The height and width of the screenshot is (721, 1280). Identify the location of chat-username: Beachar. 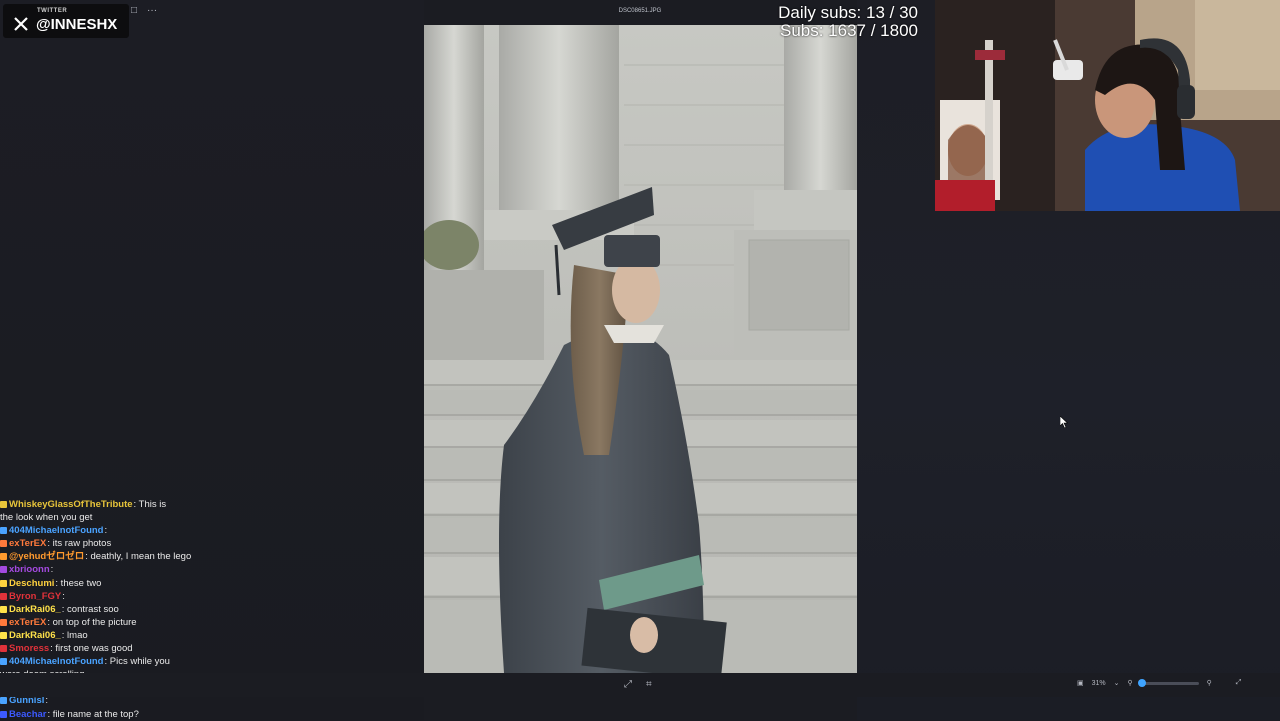
(28, 714).